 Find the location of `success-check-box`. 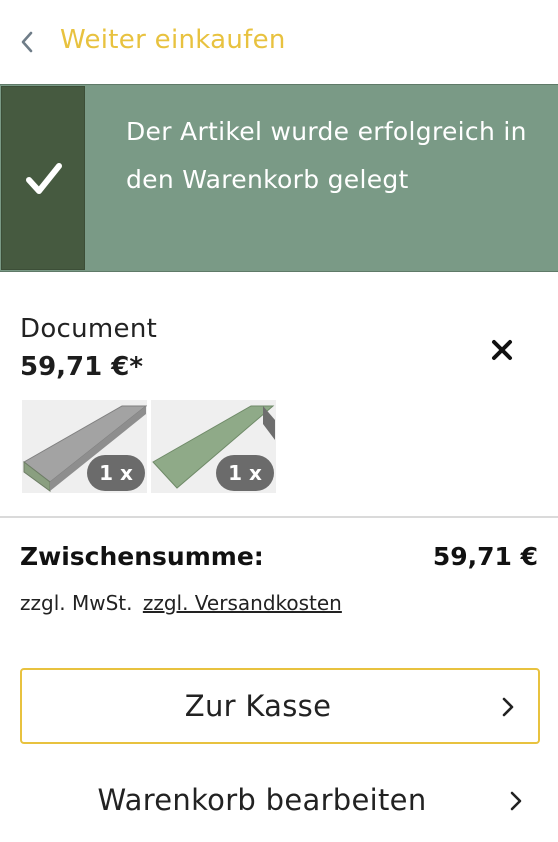

success-check-box is located at coordinates (43, 178).